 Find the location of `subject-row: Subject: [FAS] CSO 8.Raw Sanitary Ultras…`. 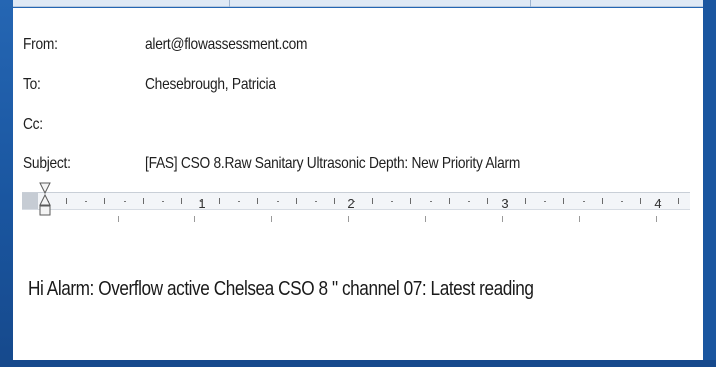

subject-row: Subject: [FAS] CSO 8.Raw Sanitary Ultras… is located at coordinates (358, 168).